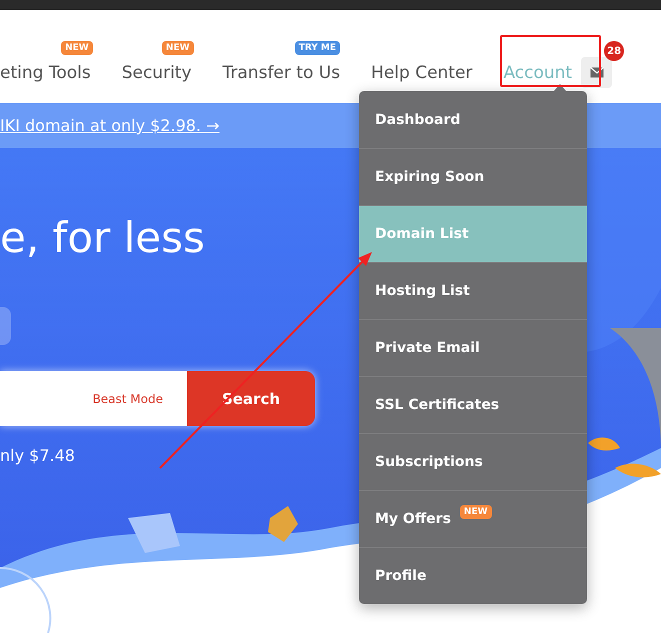 Image resolution: width=661 pixels, height=633 pixels. What do you see at coordinates (614, 51) in the screenshot?
I see `notification-count: 28` at bounding box center [614, 51].